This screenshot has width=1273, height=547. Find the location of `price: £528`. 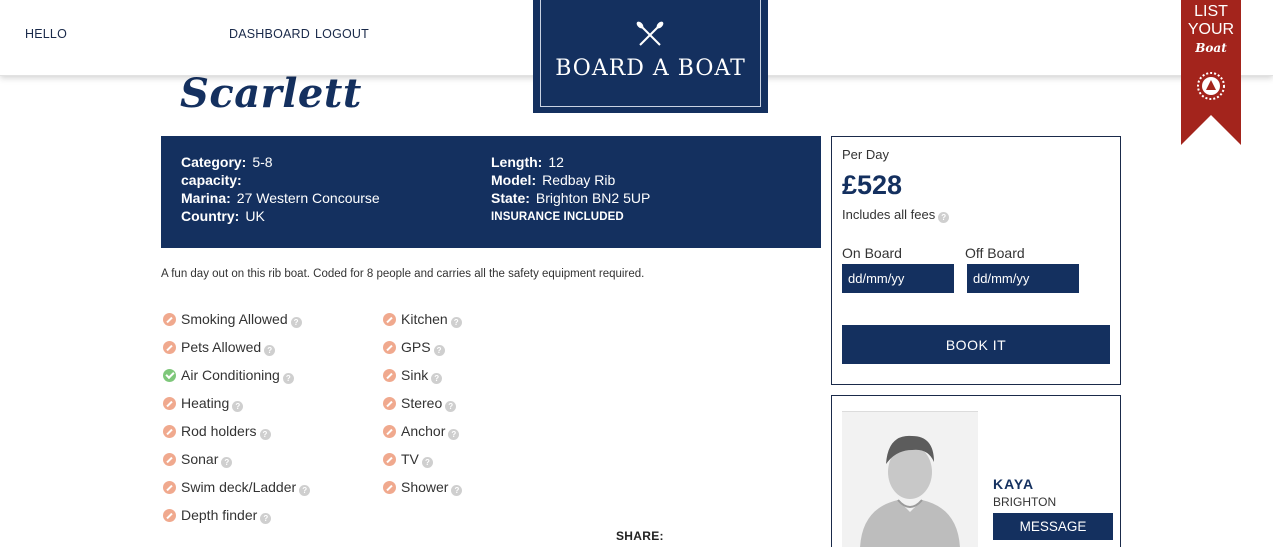

price: £528 is located at coordinates (872, 185).